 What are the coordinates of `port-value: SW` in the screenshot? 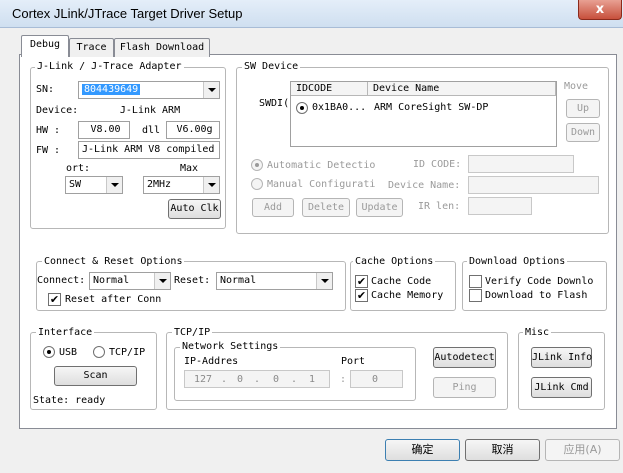 It's located at (75, 184).